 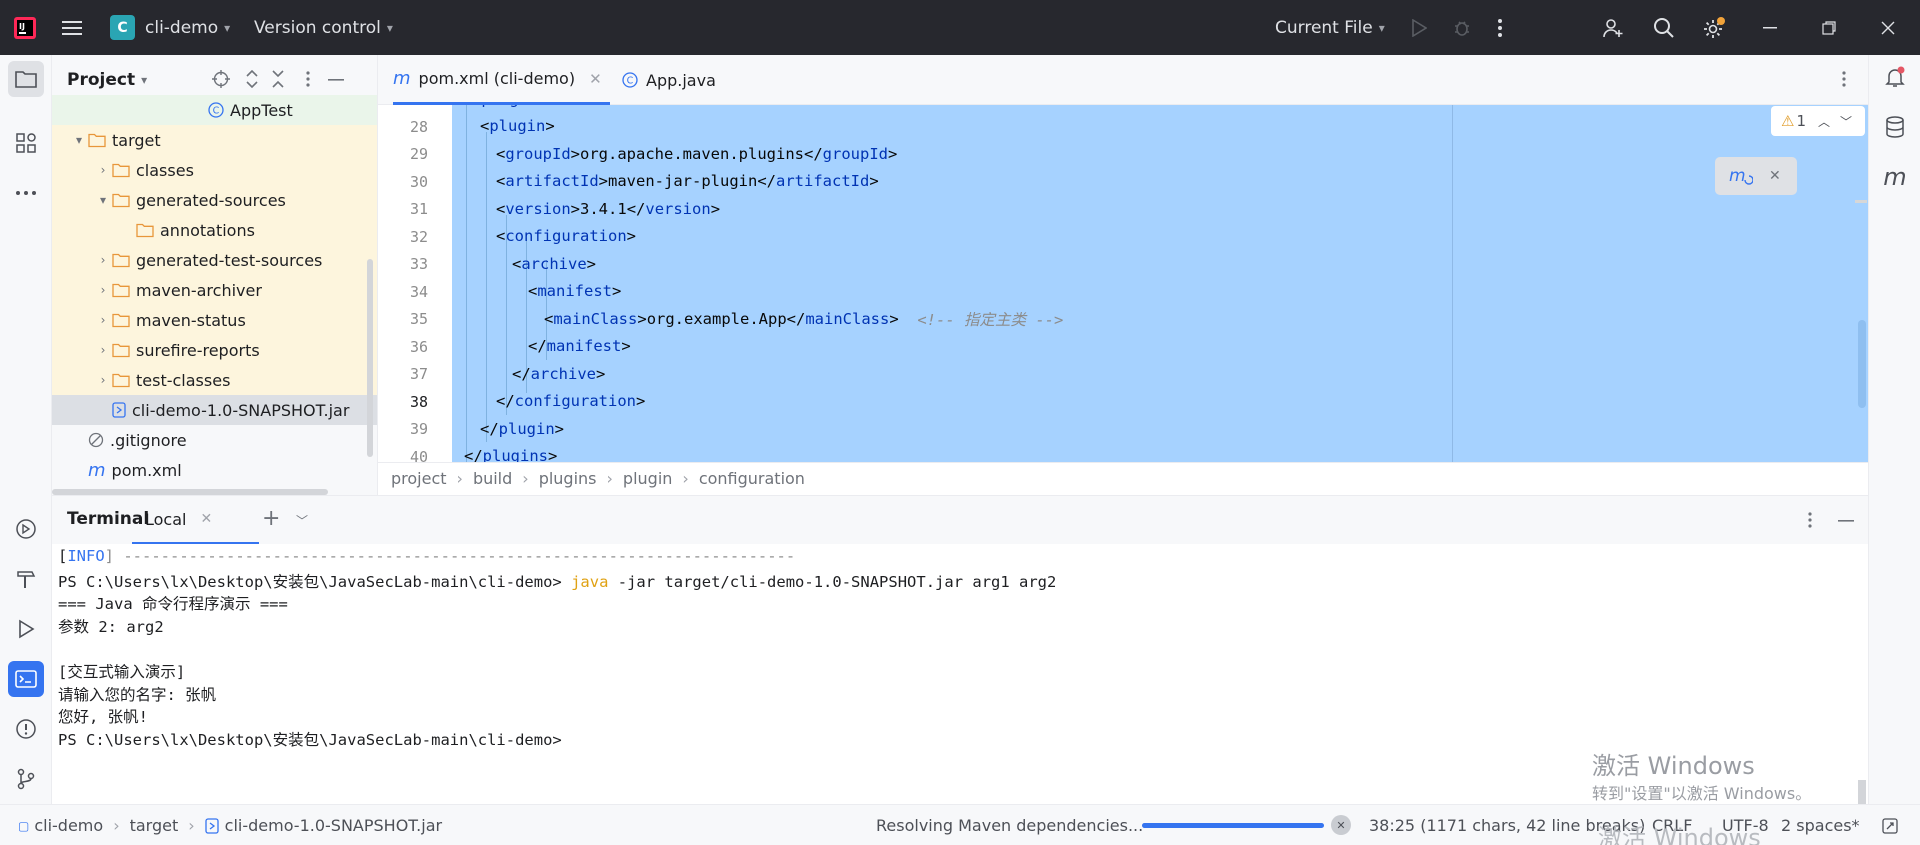 I want to click on search-icon, so click(x=1664, y=27).